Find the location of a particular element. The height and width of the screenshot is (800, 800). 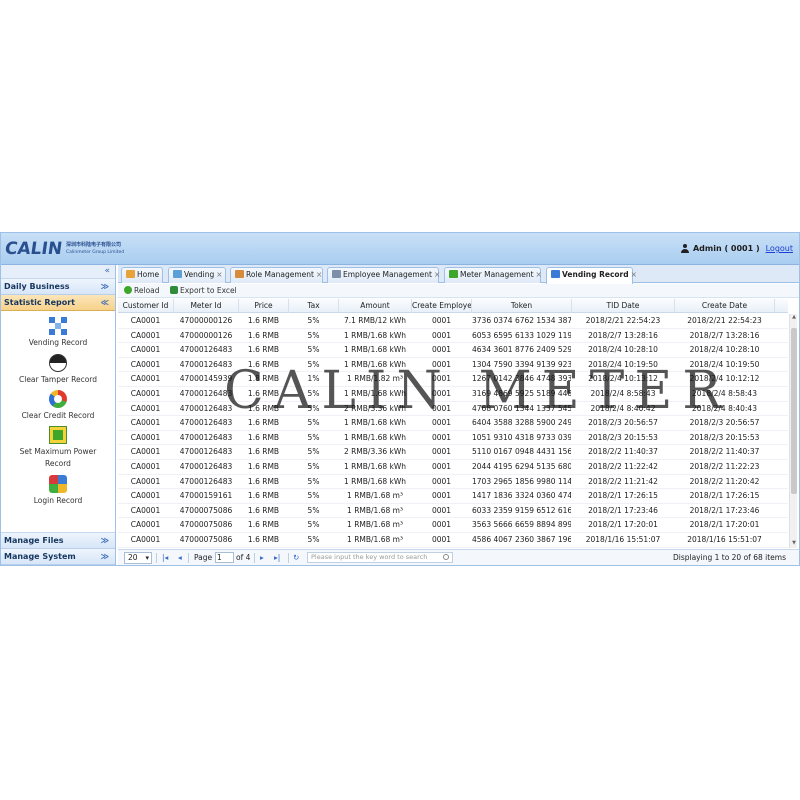

sidebar-collapse-button: « is located at coordinates (58, 272).